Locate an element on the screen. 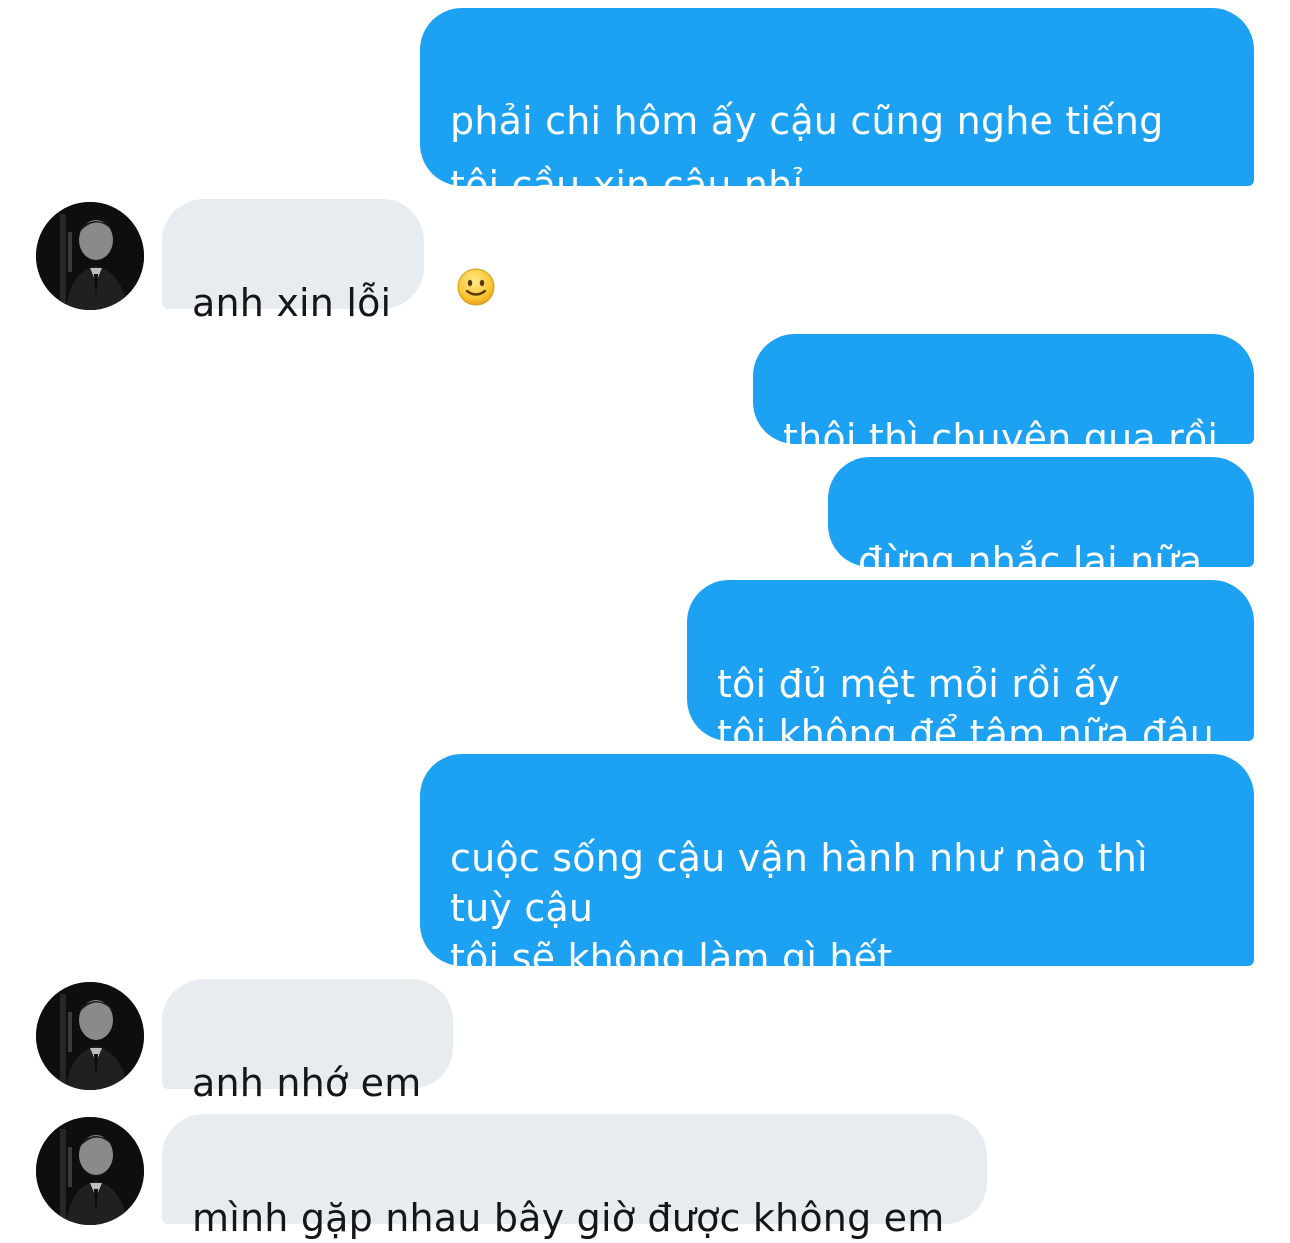 Image resolution: width=1290 pixels, height=1243 pixels. message-text: anh nhớ em is located at coordinates (307, 1083).